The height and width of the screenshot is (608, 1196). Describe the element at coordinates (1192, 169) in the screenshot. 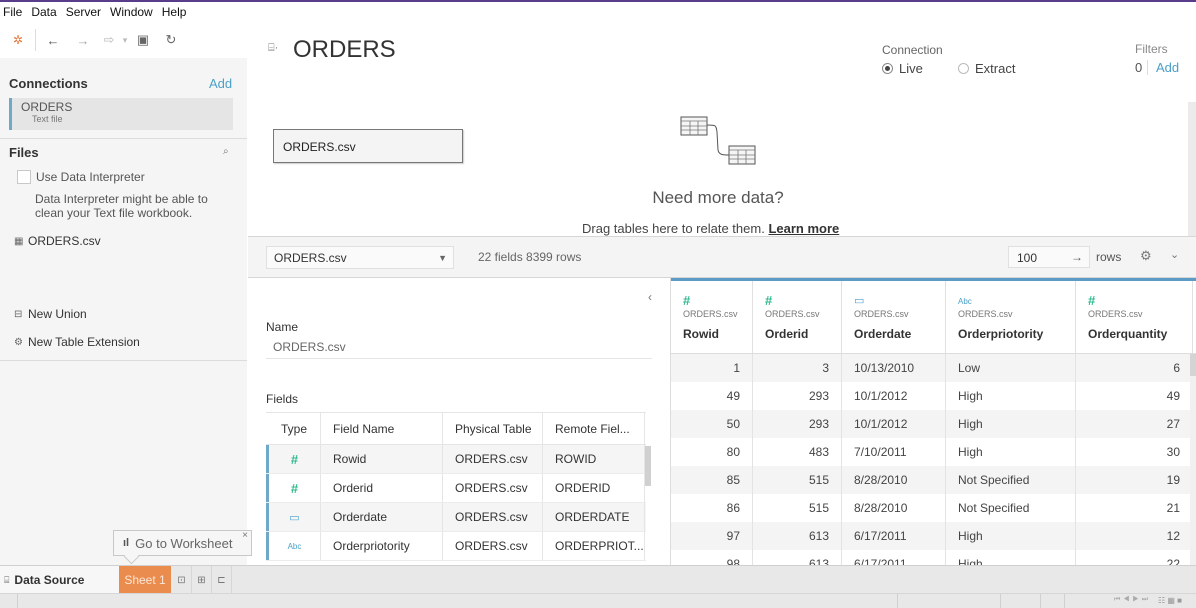

I see `canvas-scrollbar` at that location.